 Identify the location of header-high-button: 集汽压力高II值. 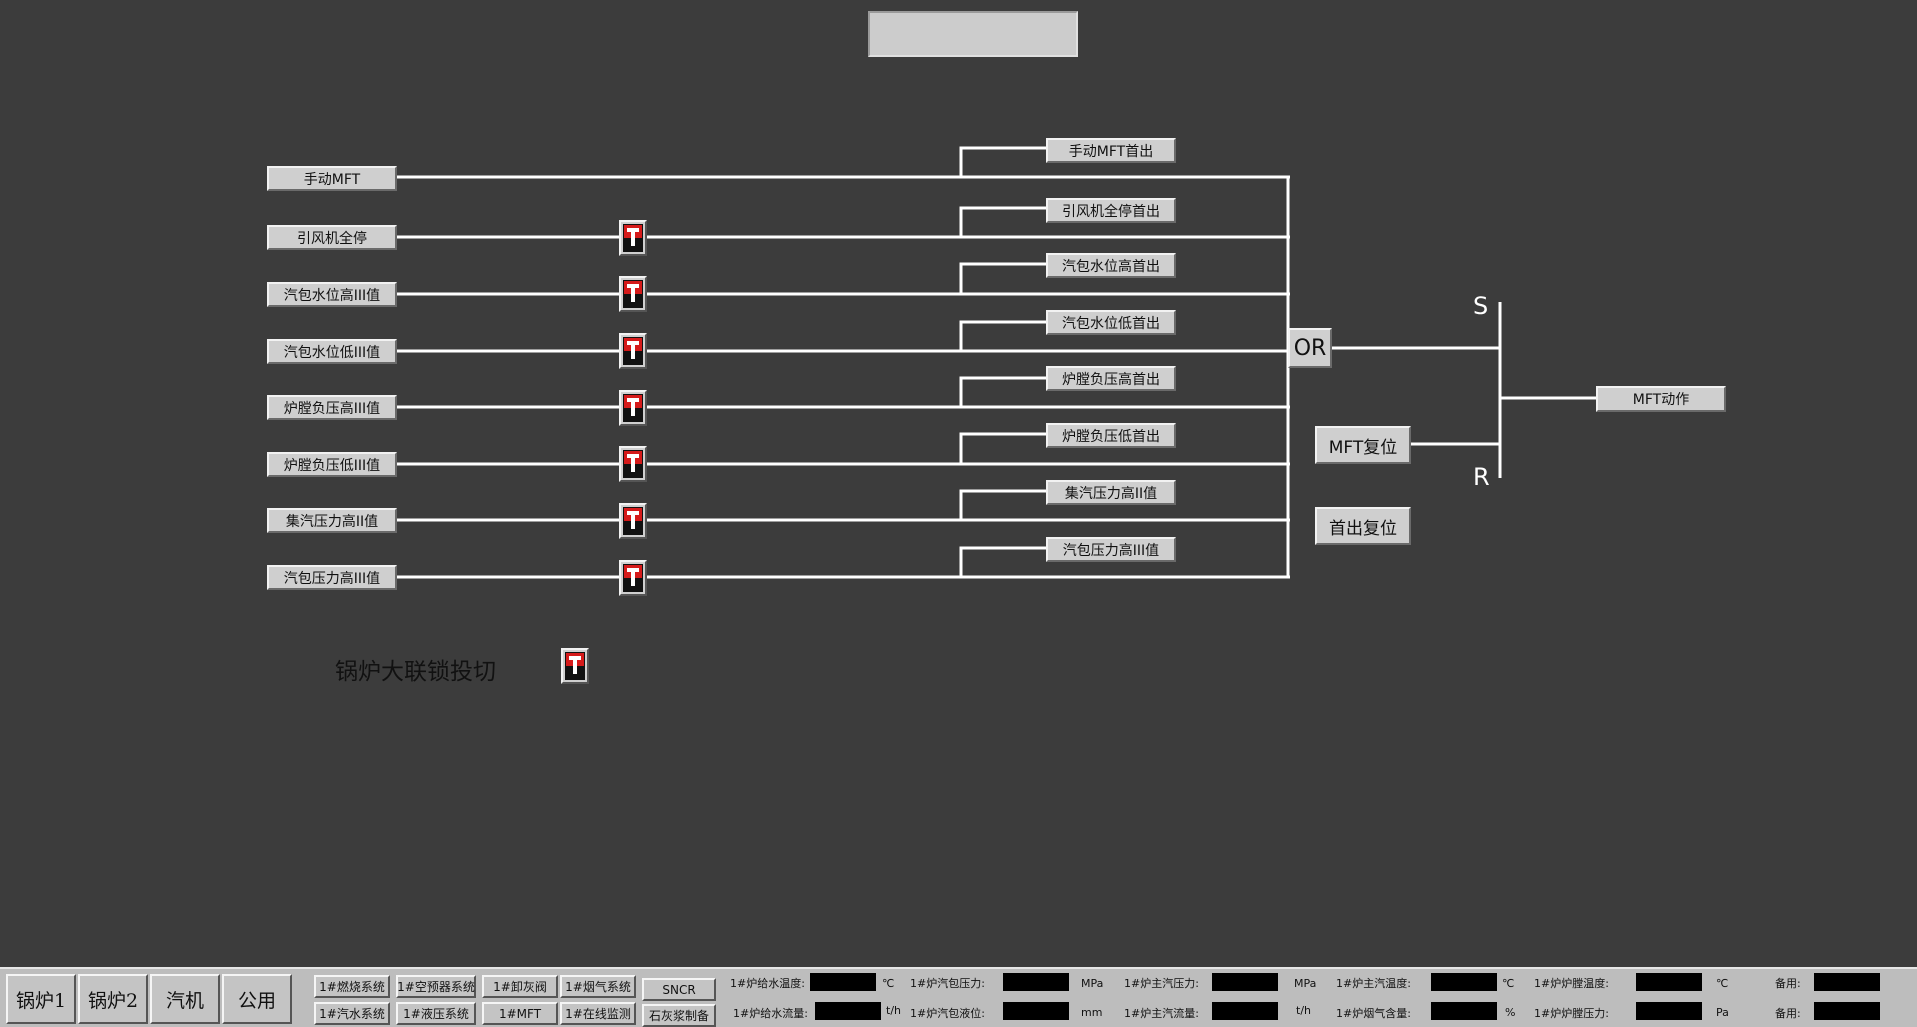
(332, 520).